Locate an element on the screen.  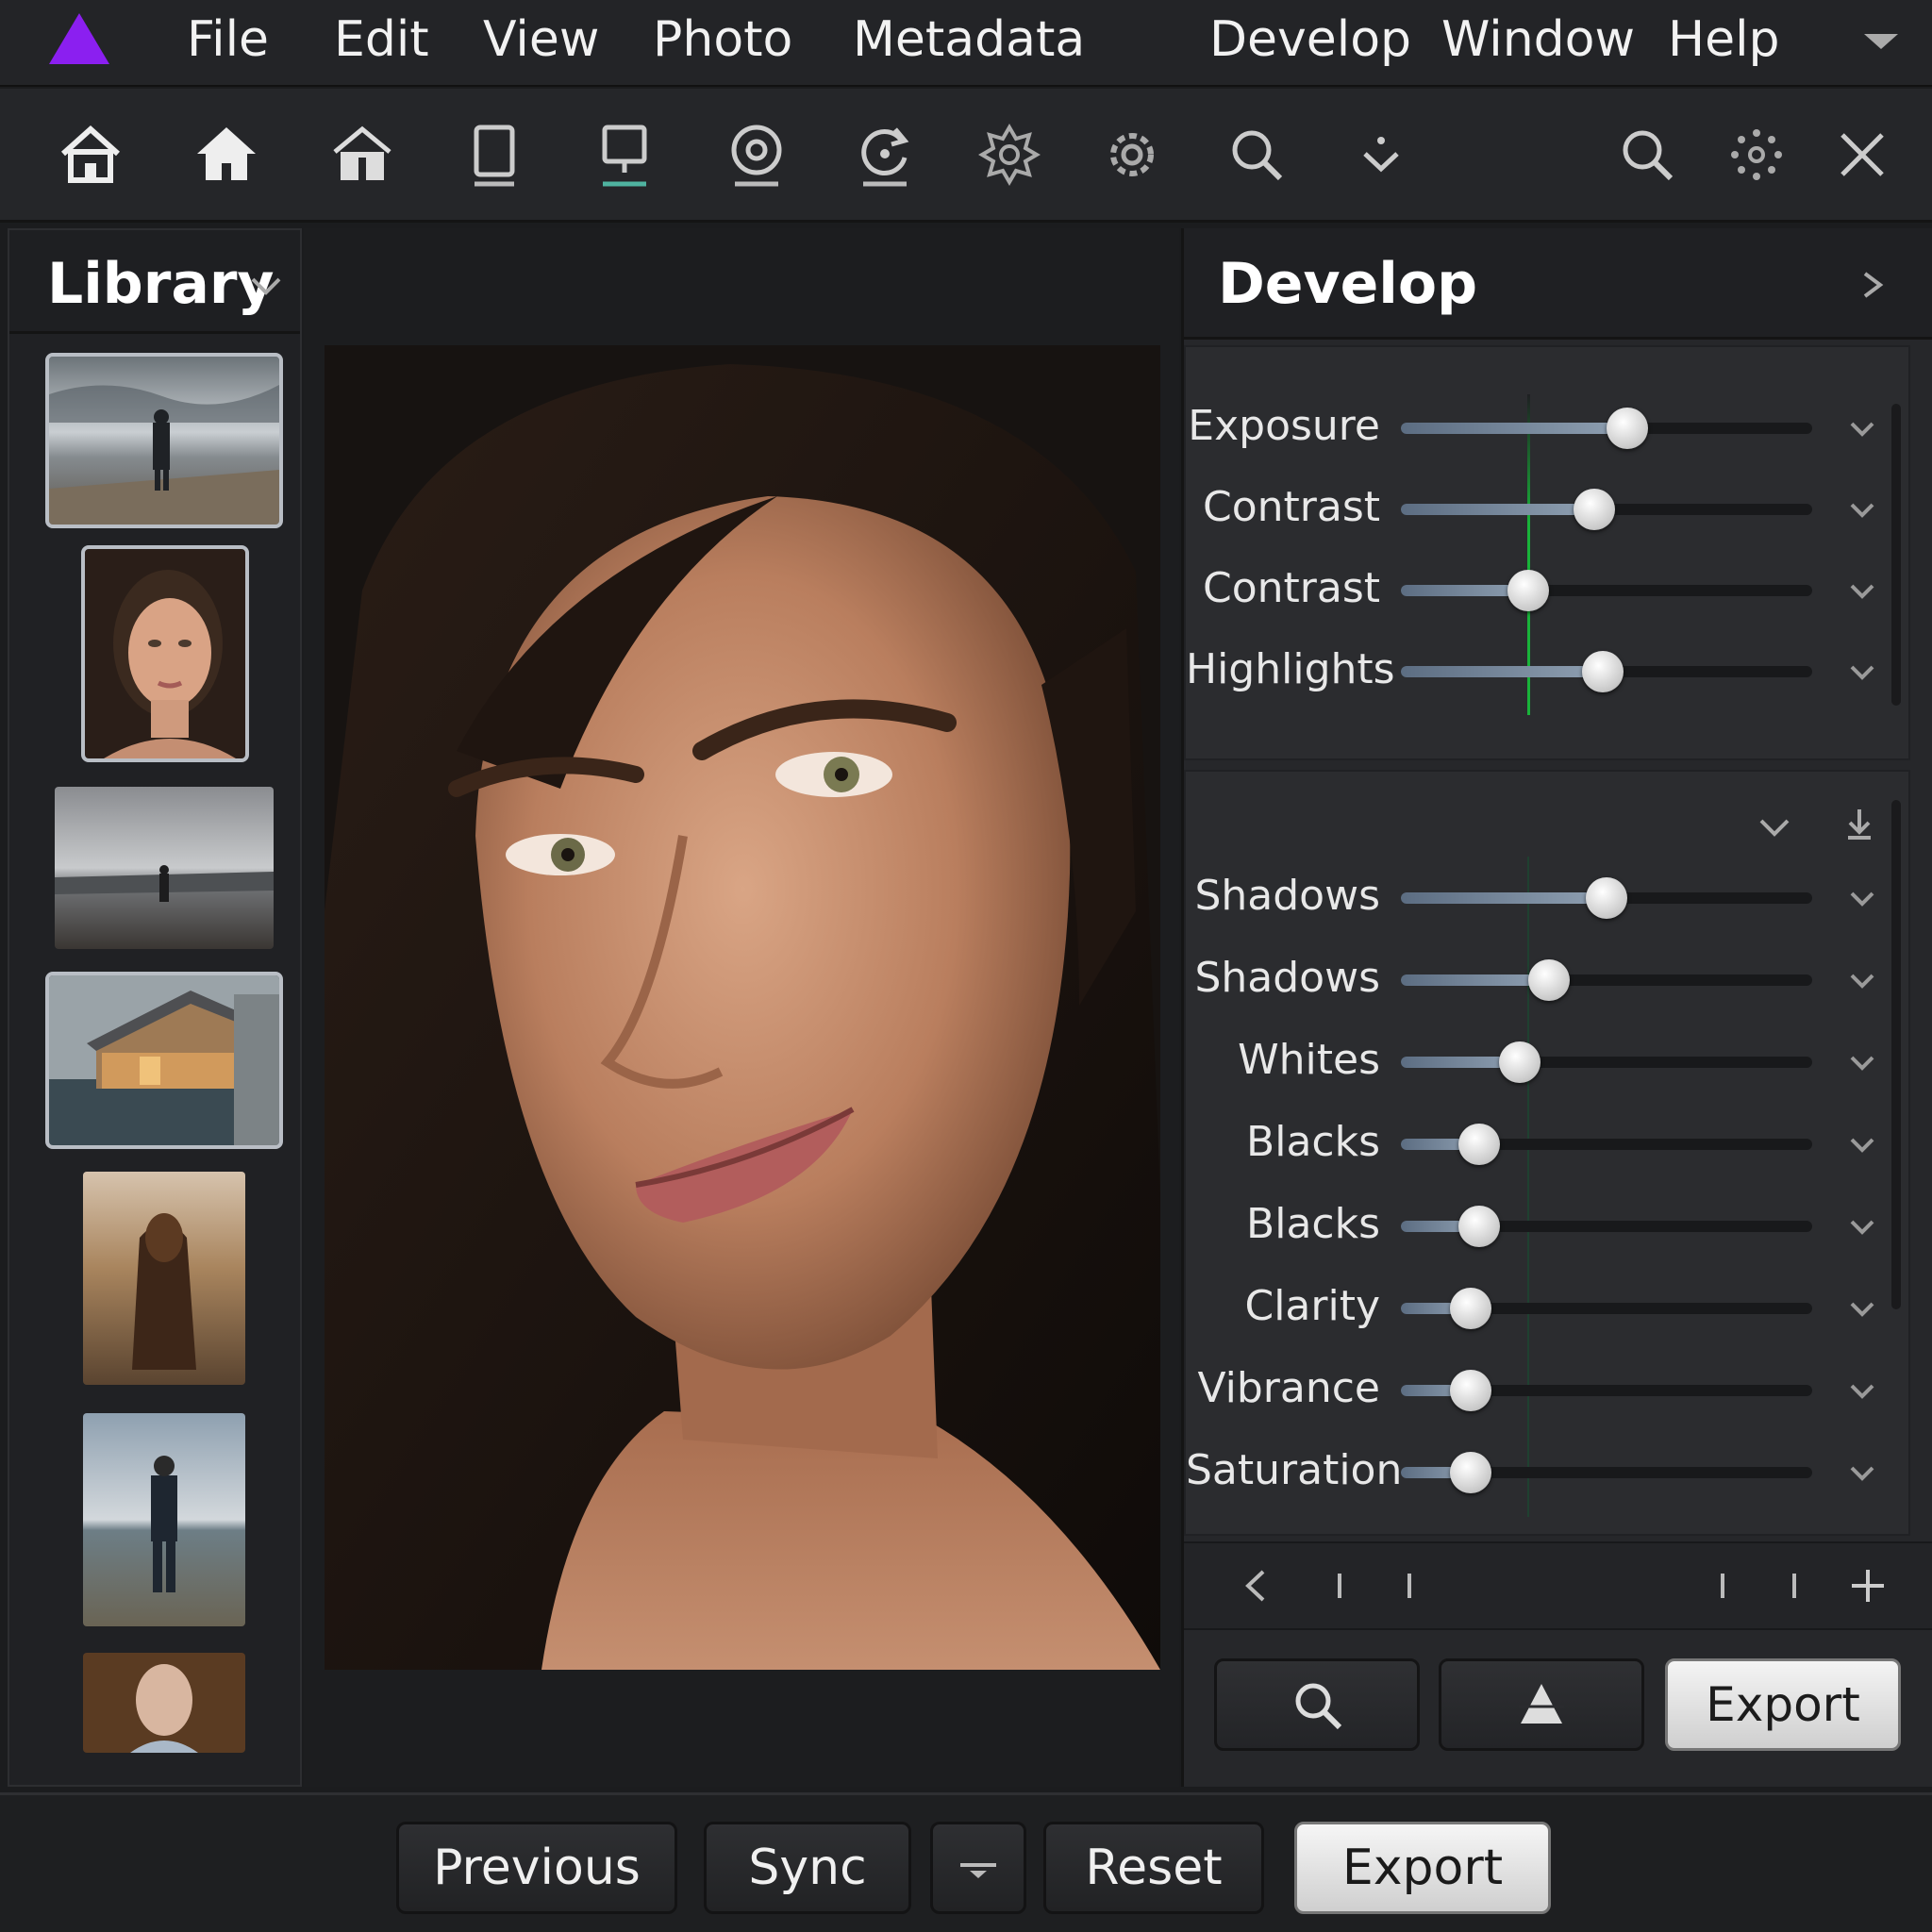
thumbnail-foggy-lake is located at coordinates (164, 440).